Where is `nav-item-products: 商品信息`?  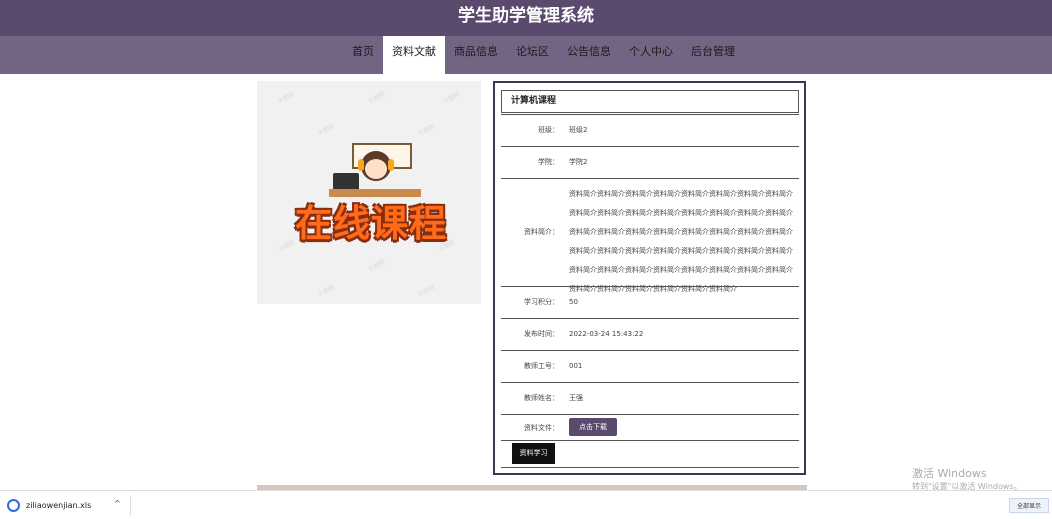
nav-item-products: 商品信息 is located at coordinates (476, 55).